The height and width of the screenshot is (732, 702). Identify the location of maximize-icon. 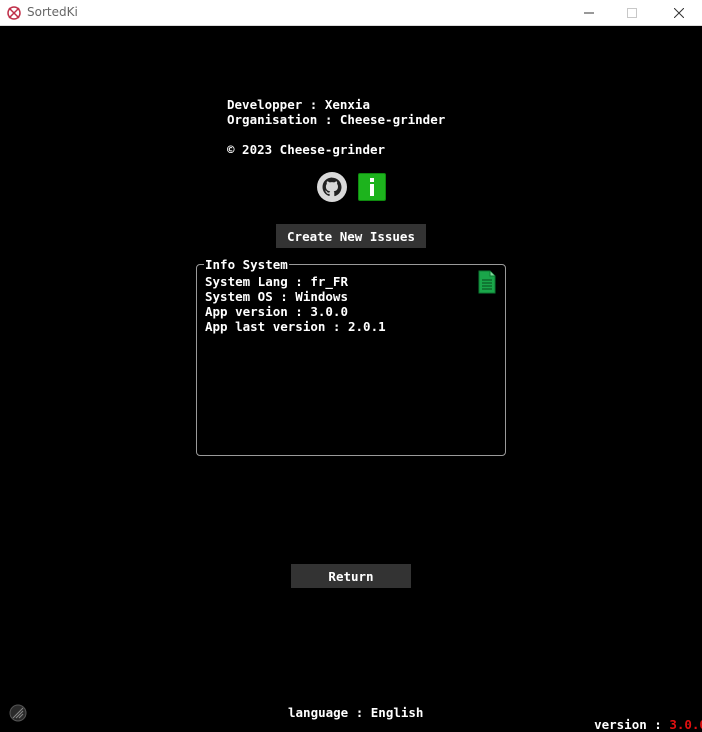
(632, 13).